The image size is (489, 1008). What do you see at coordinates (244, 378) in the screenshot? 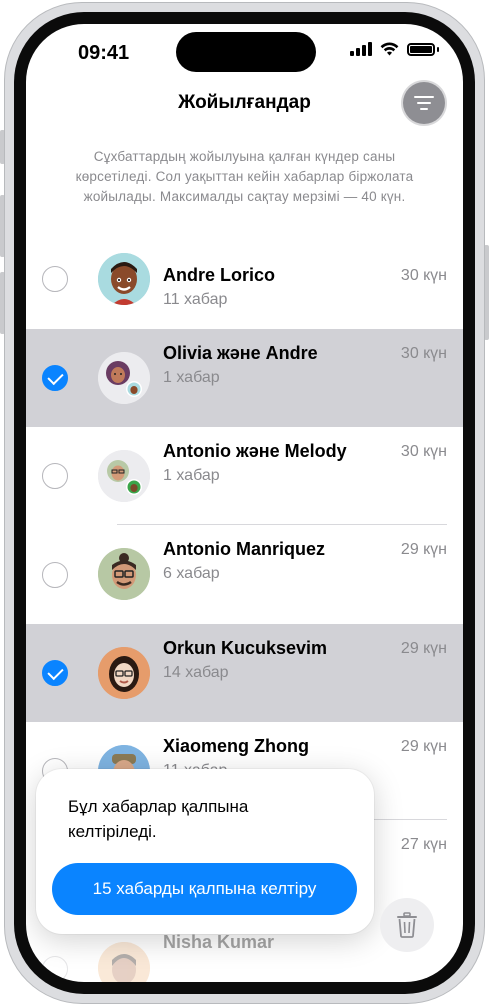
I see `conversation-row: Olivia және Andre 1 хабар 30 күн` at bounding box center [244, 378].